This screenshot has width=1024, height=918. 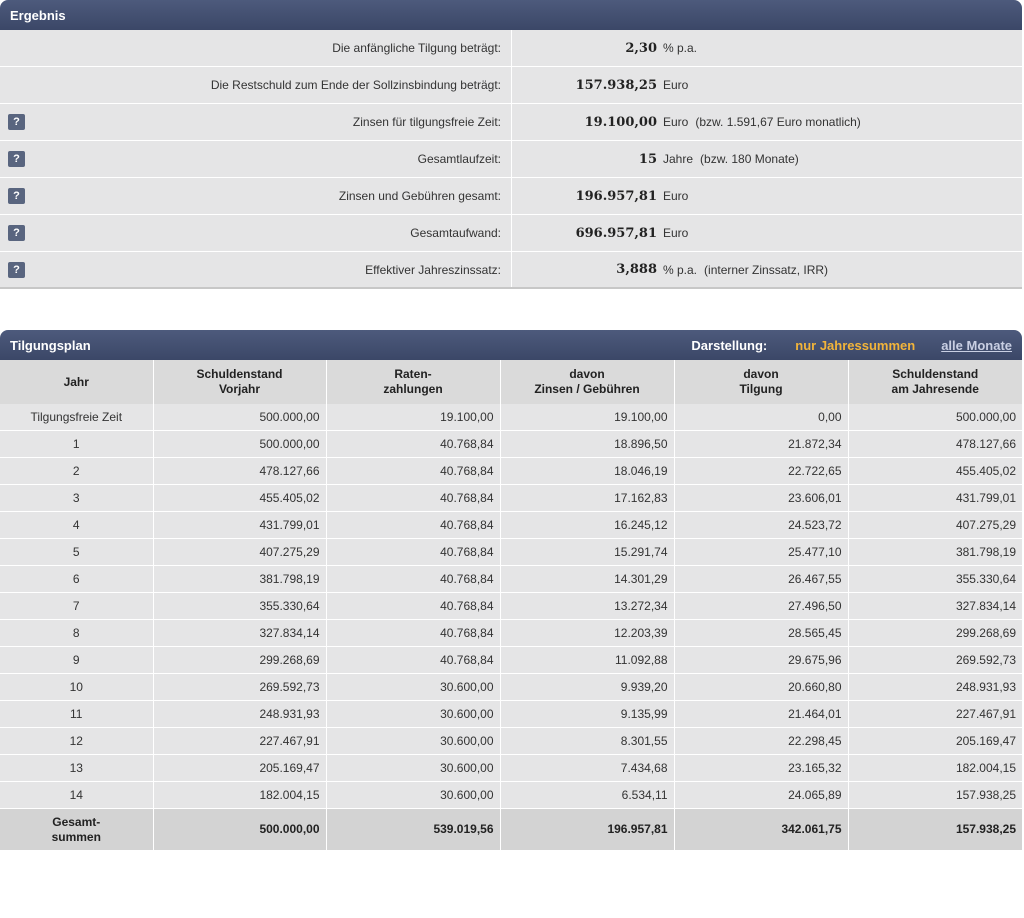 What do you see at coordinates (761, 687) in the screenshot?
I see `table-cell: 20.660,80` at bounding box center [761, 687].